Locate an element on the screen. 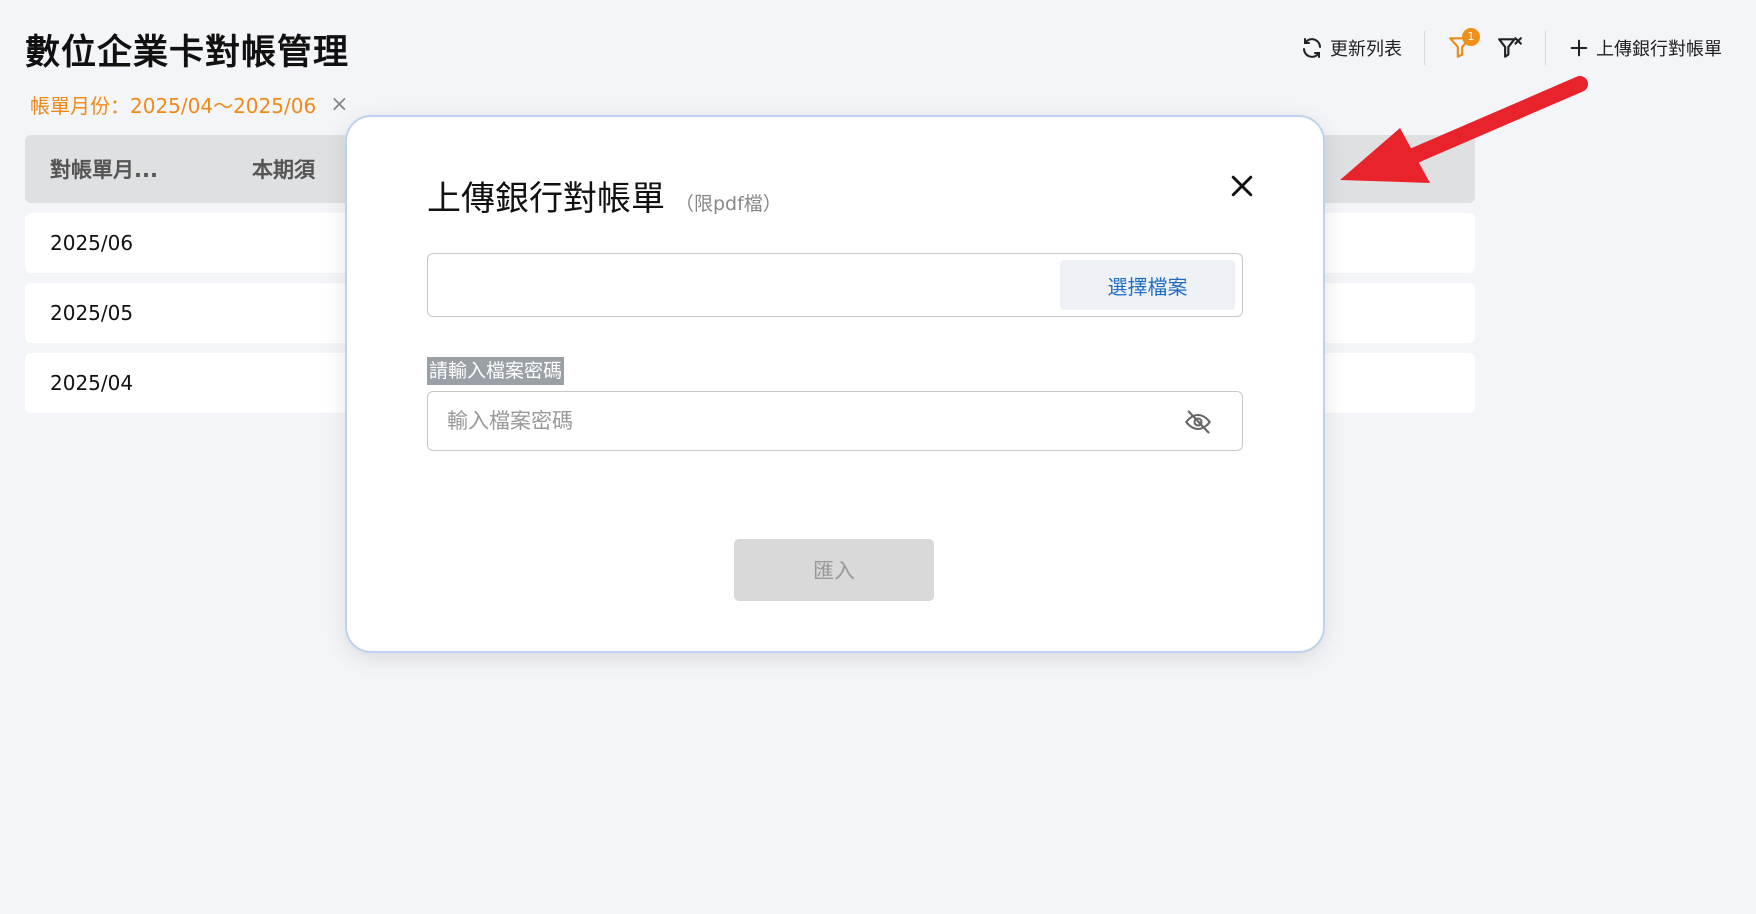  filter-tag-value: 2025/04〜2025/06 is located at coordinates (223, 106).